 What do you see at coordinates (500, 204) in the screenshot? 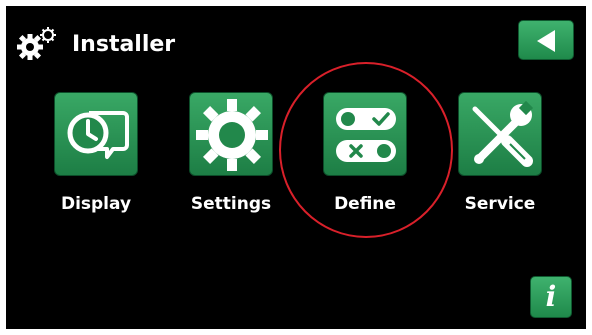
I see `service-label: Service` at bounding box center [500, 204].